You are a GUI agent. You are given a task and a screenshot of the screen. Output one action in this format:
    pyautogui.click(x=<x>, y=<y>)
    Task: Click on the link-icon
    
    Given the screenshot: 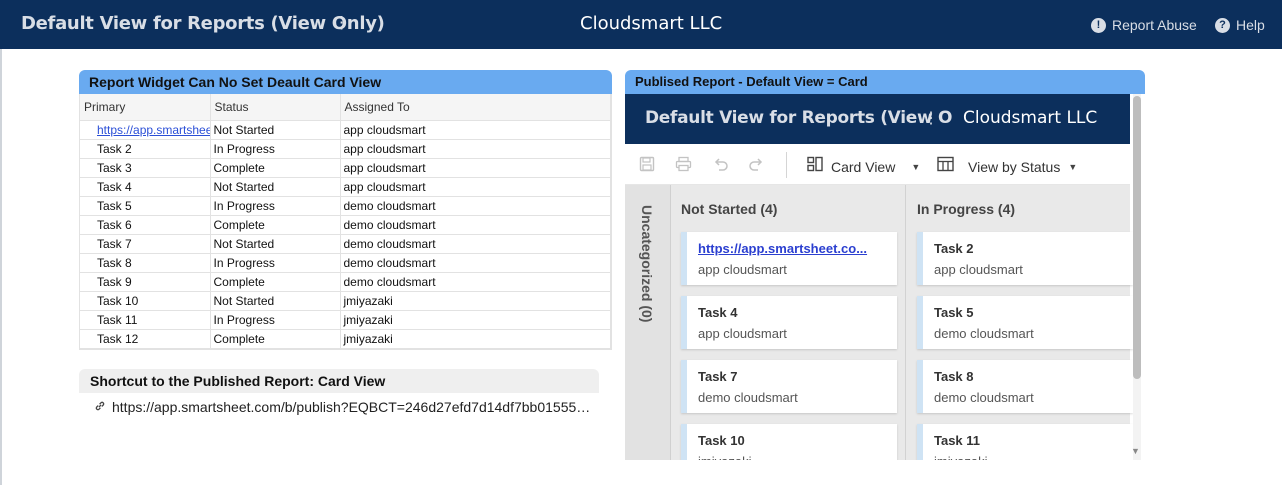 What is the action you would take?
    pyautogui.click(x=100, y=407)
    